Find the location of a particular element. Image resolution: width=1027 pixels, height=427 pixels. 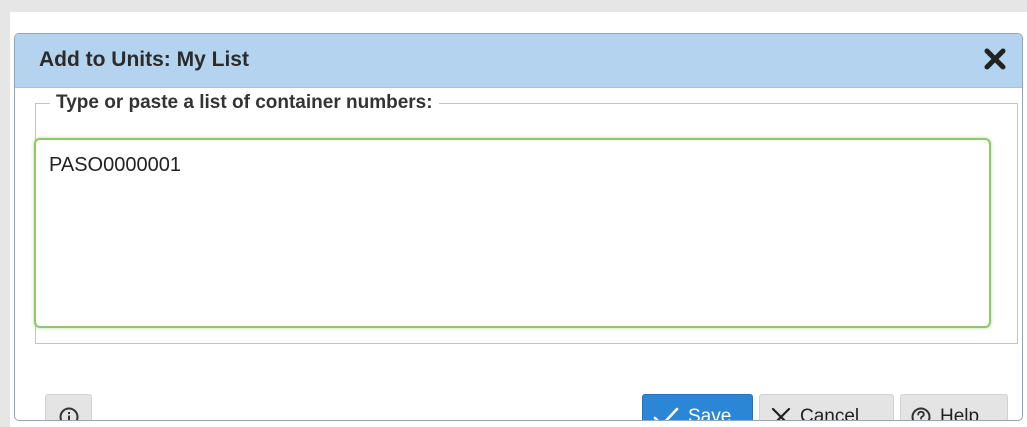

checkmark-icon is located at coordinates (666, 413).